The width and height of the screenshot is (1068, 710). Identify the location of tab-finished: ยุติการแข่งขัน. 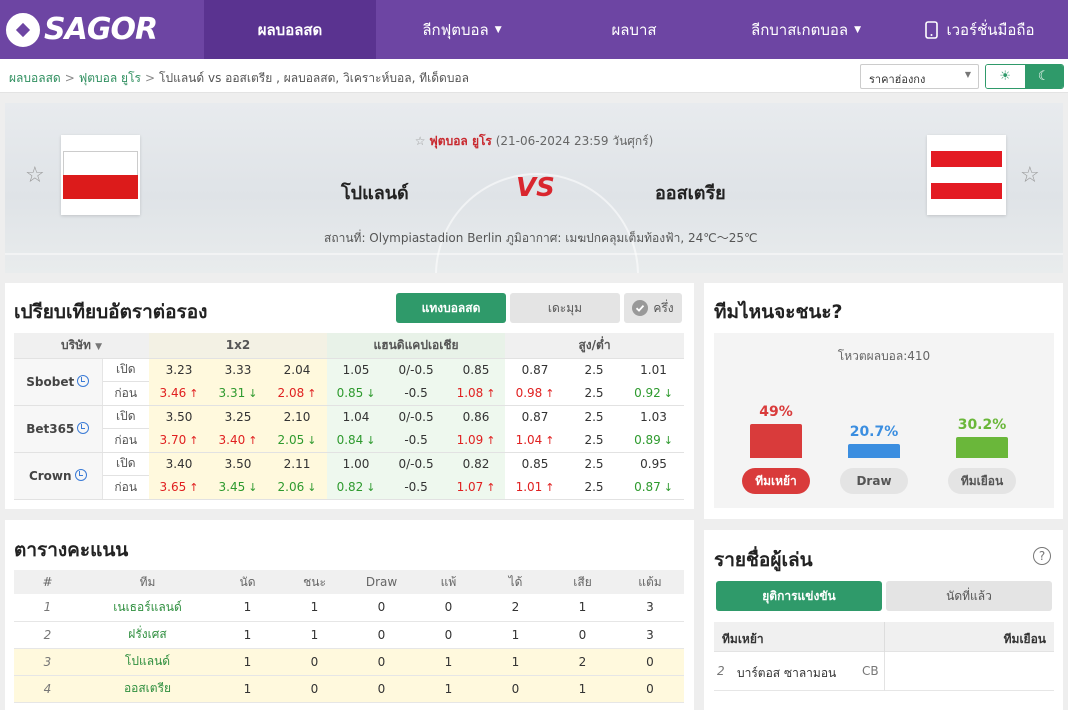
(799, 596).